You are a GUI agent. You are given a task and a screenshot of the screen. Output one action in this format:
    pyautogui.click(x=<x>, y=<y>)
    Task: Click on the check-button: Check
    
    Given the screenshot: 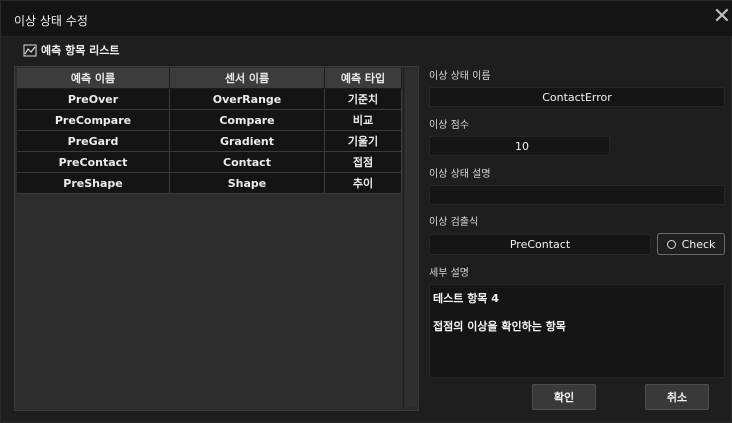 What is the action you would take?
    pyautogui.click(x=691, y=244)
    